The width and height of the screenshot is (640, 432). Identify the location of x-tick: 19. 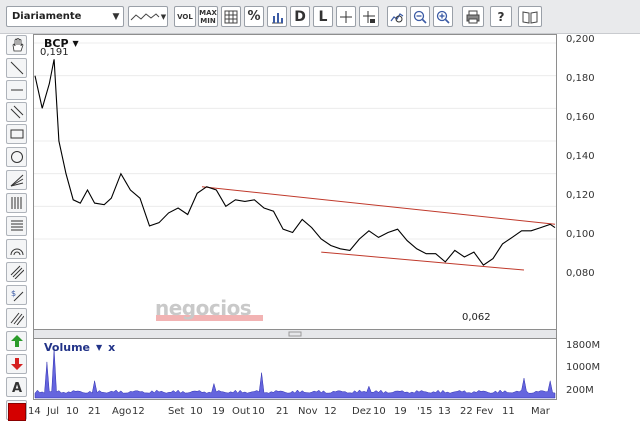
(218, 411).